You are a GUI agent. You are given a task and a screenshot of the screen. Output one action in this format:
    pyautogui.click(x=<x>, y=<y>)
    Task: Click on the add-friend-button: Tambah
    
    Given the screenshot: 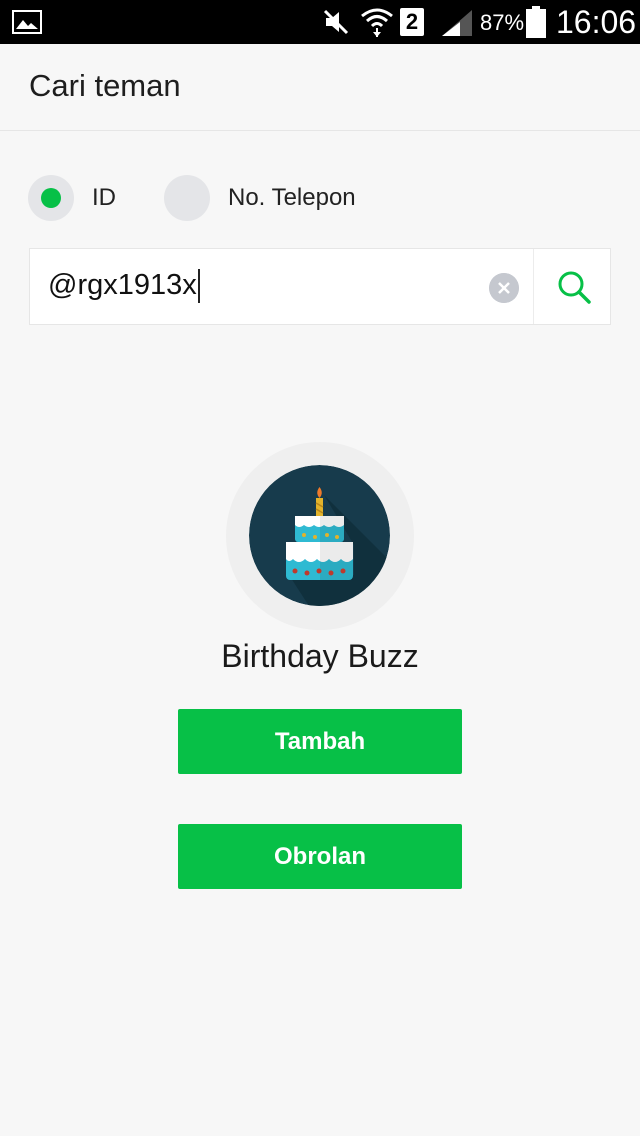 What is the action you would take?
    pyautogui.click(x=320, y=741)
    